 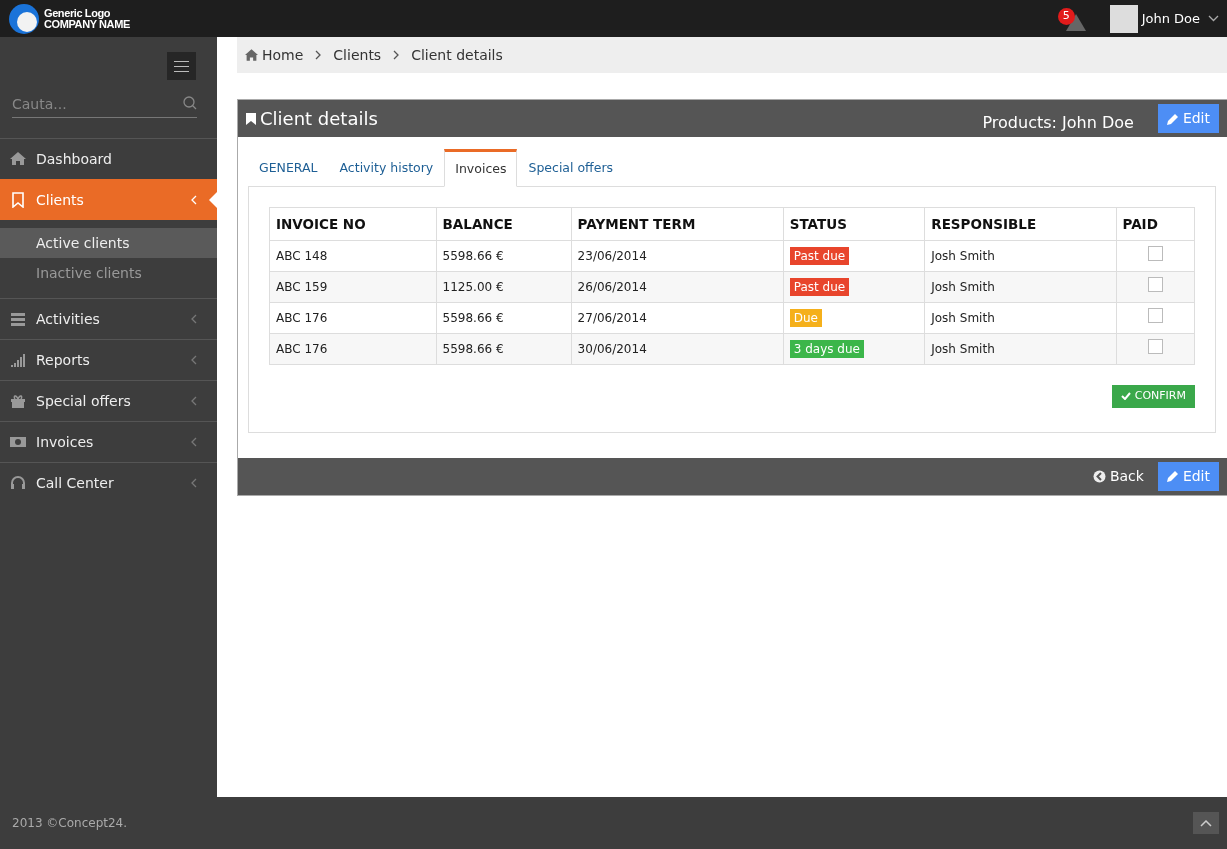 I want to click on company-name: COMPANY NAME, so click(x=87, y=24).